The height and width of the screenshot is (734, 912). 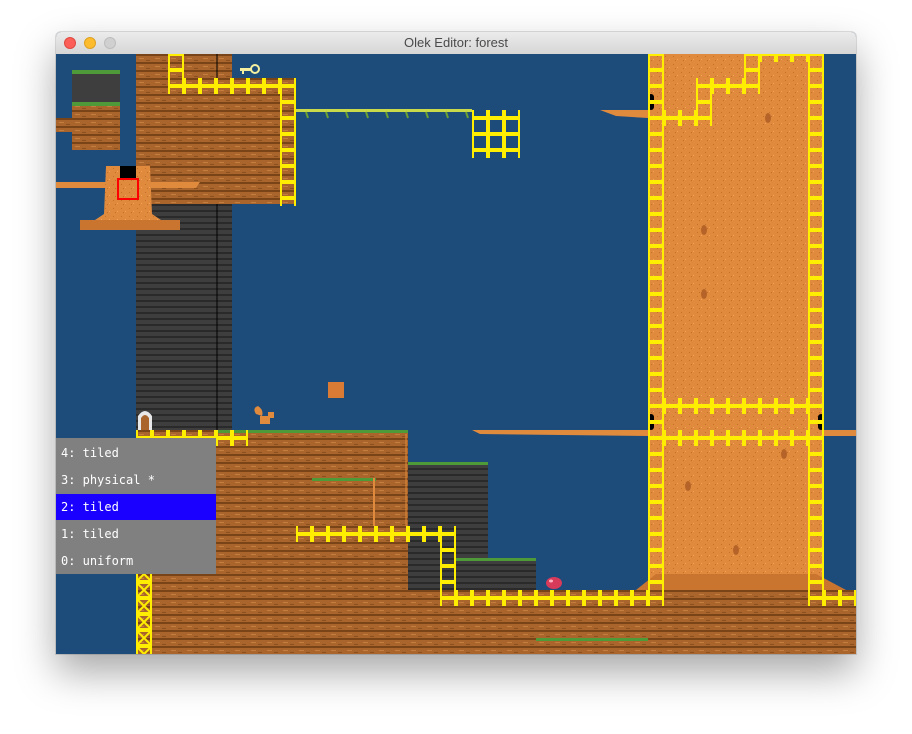 I want to click on floating-tile, so click(x=336, y=390).